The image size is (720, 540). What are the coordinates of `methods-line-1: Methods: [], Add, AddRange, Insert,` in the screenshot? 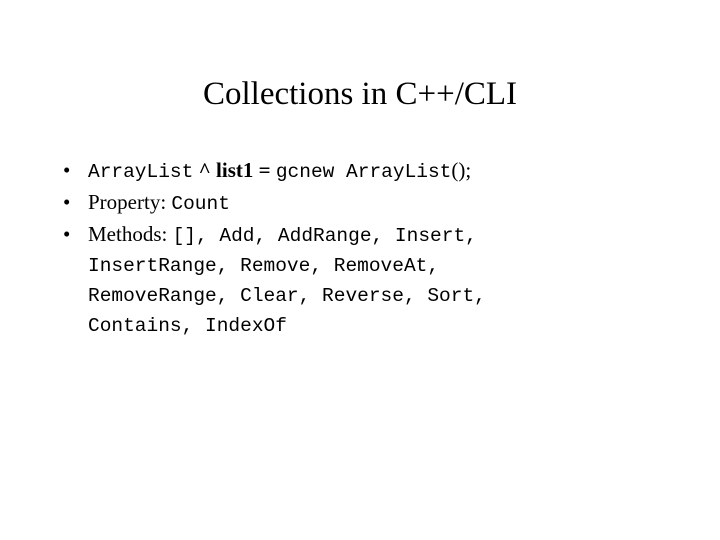 It's located at (382, 235).